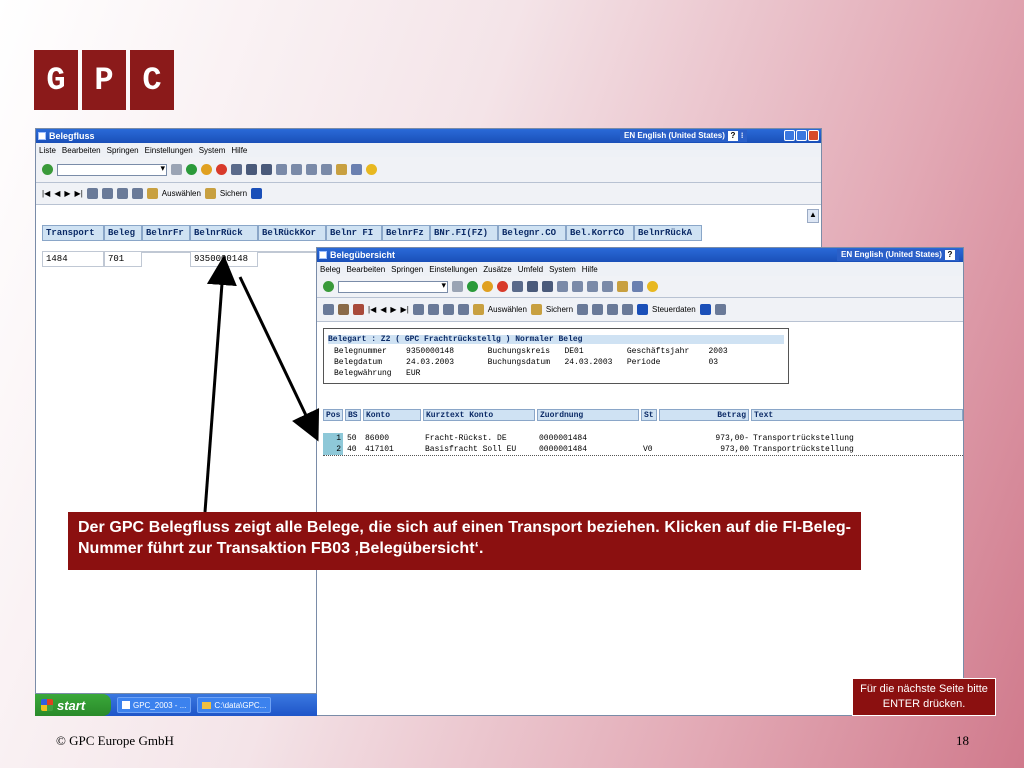  What do you see at coordinates (962, 740) in the screenshot?
I see `page-number: 18` at bounding box center [962, 740].